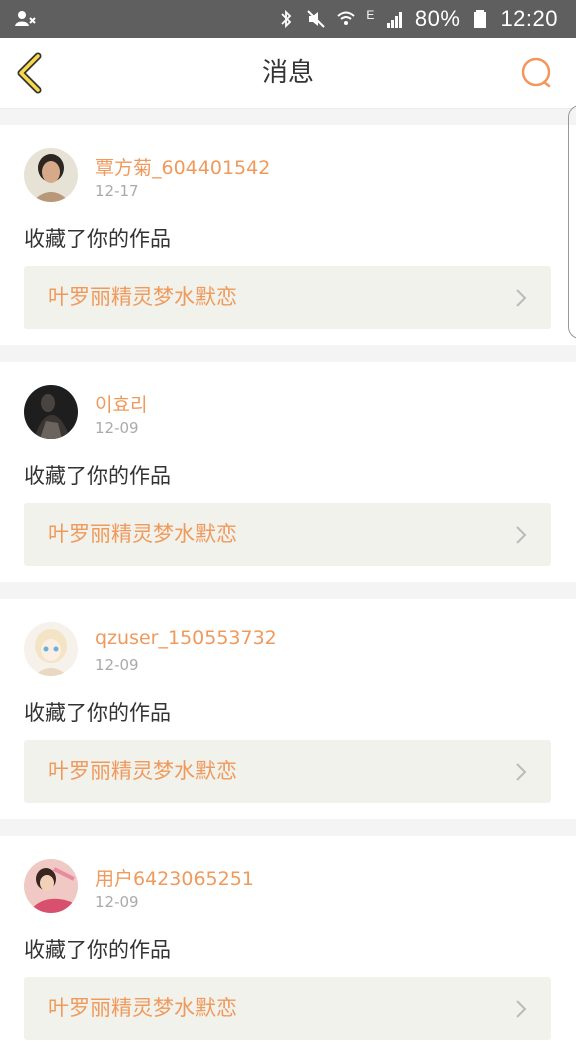 This screenshot has height=1056, width=576. What do you see at coordinates (537, 73) in the screenshot?
I see `search-button` at bounding box center [537, 73].